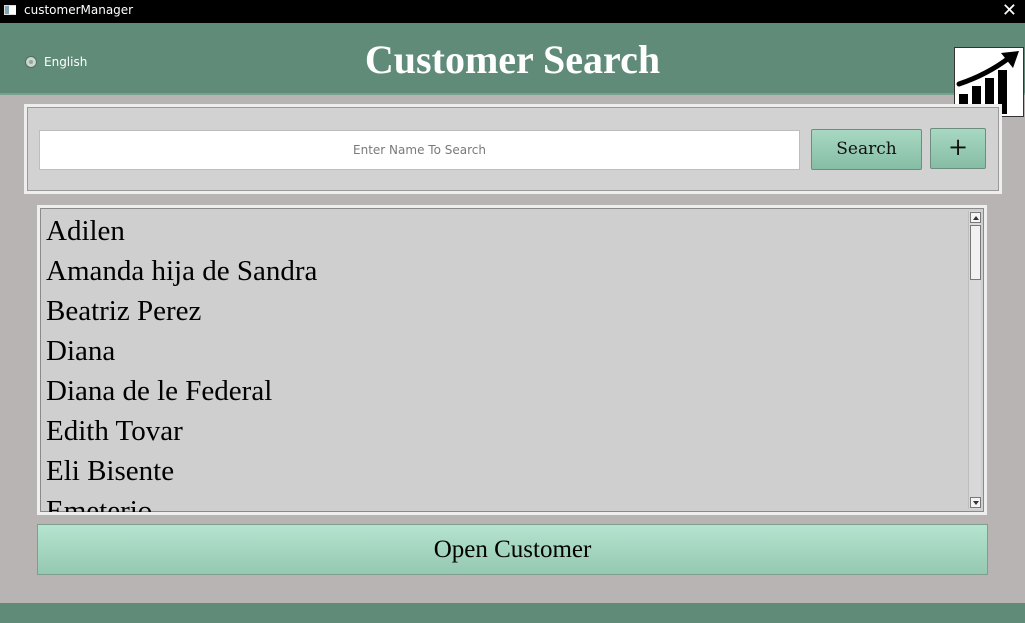 The image size is (1025, 623). I want to click on open-customer-button: Open Customer, so click(512, 549).